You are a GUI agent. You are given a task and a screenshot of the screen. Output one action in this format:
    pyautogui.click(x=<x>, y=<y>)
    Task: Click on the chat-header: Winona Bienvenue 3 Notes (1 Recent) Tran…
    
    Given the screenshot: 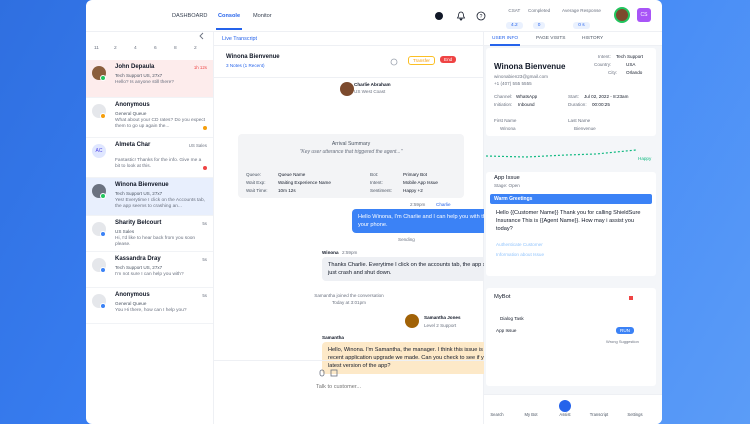 What is the action you would take?
    pyautogui.click(x=349, y=62)
    